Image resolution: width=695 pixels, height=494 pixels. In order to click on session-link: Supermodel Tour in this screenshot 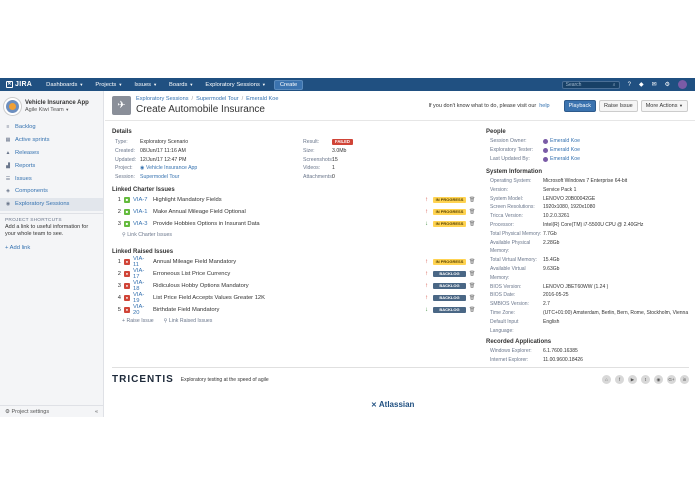, I will do `click(220, 178)`.